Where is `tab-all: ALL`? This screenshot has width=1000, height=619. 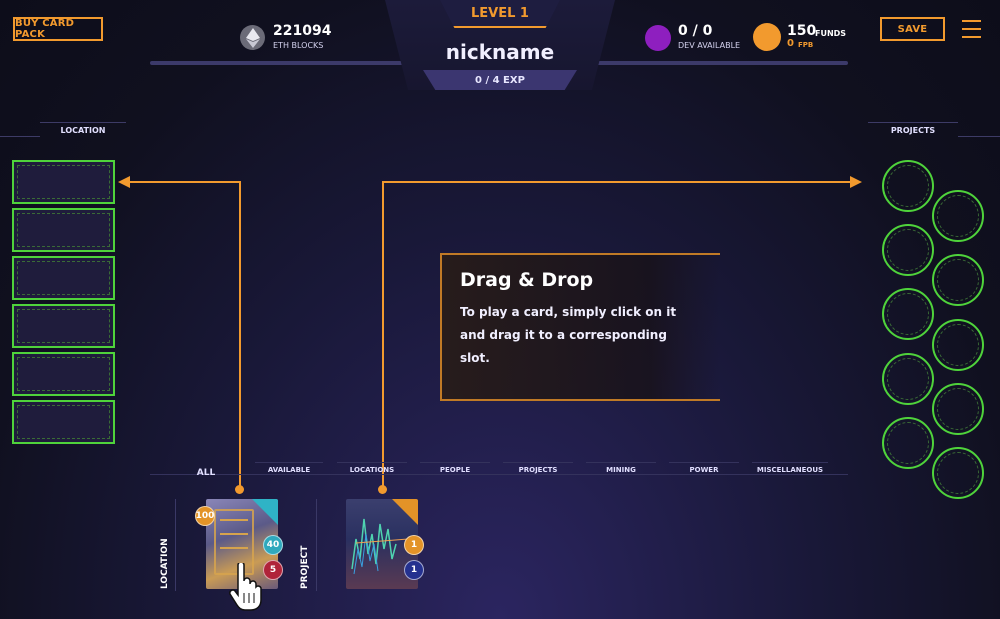
tab-all: ALL is located at coordinates (206, 473).